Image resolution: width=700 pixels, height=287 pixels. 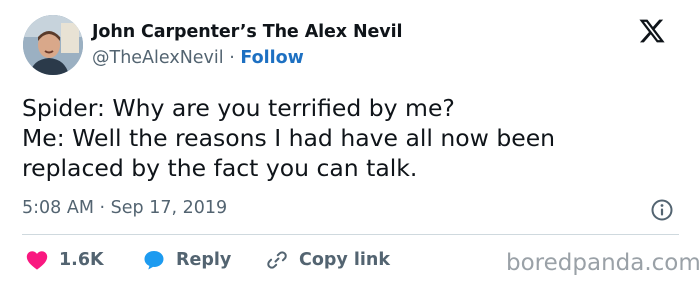 I want to click on x-logo-icon, so click(x=652, y=31).